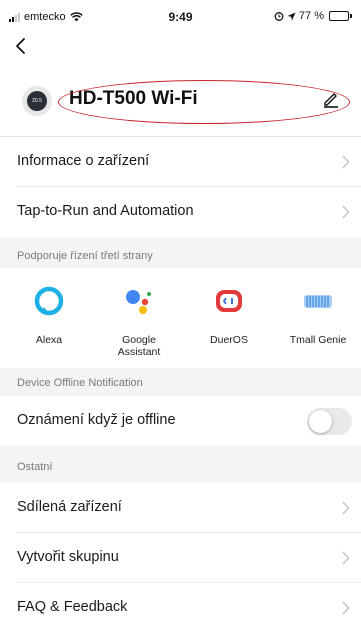  I want to click on other-section-header: Ostatní, so click(180, 467).